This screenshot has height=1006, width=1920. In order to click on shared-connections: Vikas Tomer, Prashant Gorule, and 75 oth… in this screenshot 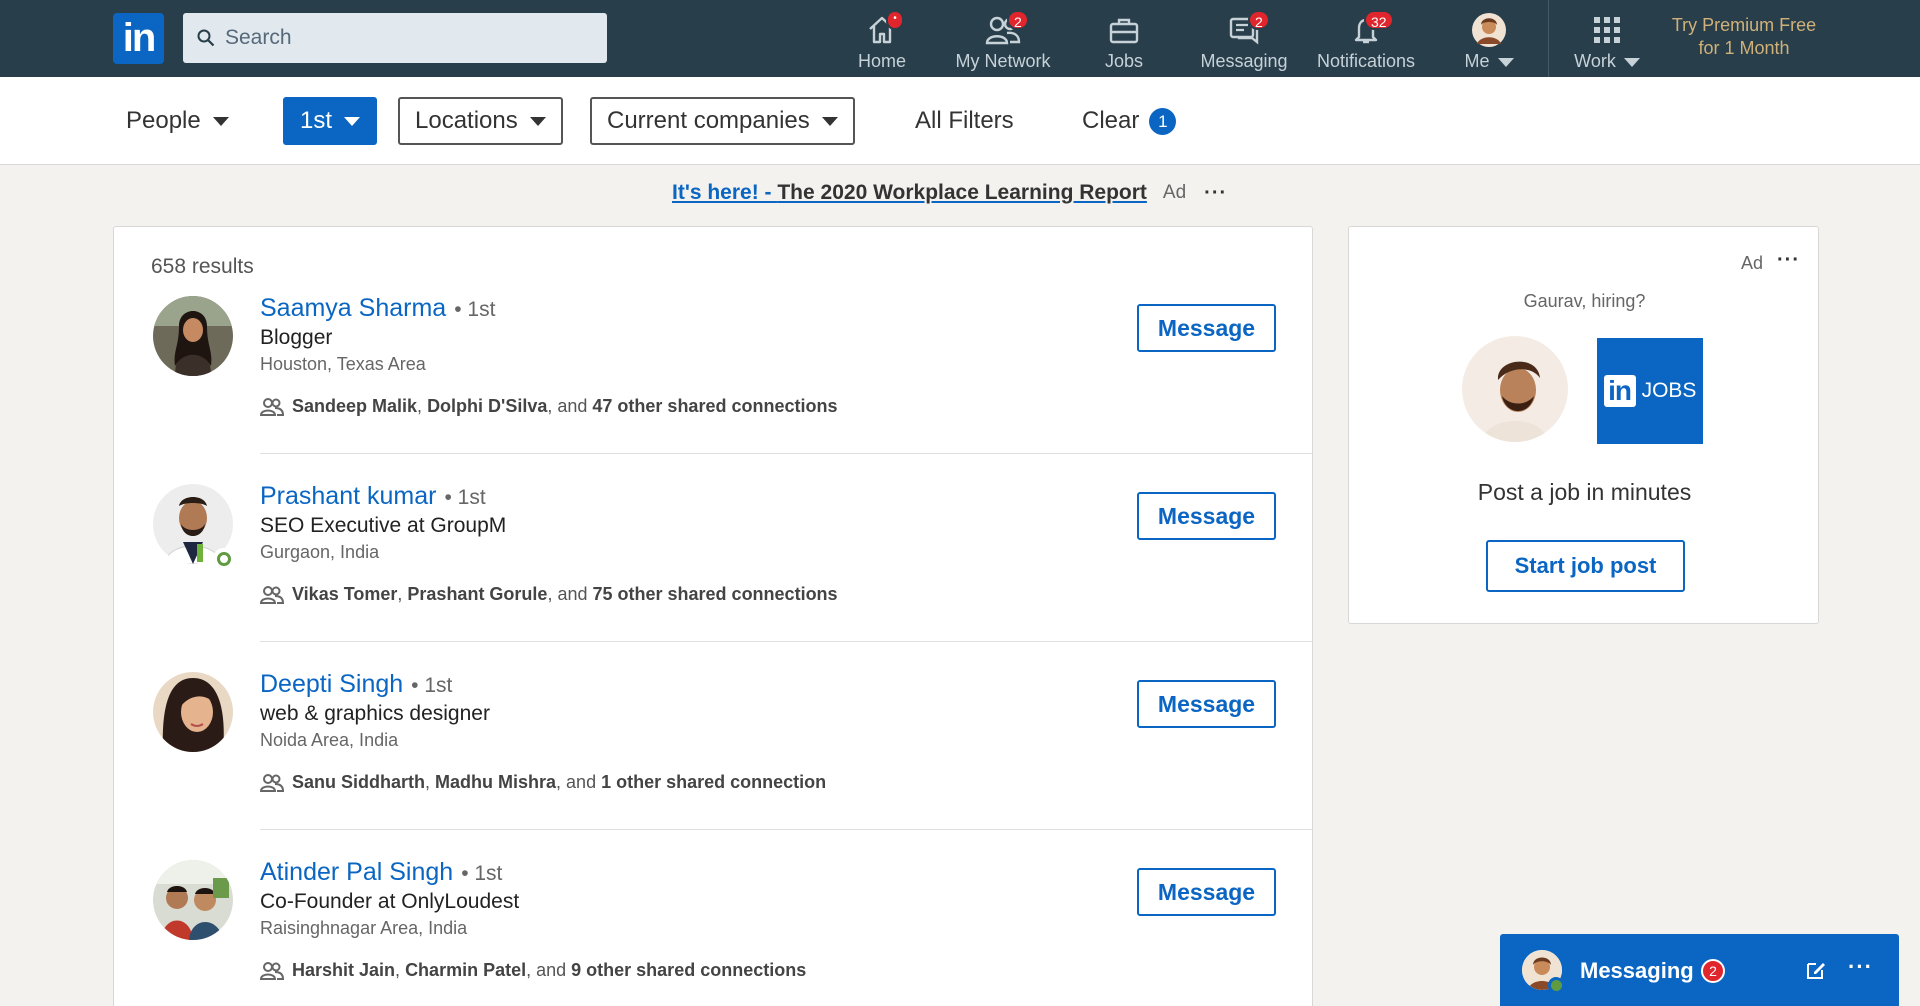, I will do `click(549, 594)`.